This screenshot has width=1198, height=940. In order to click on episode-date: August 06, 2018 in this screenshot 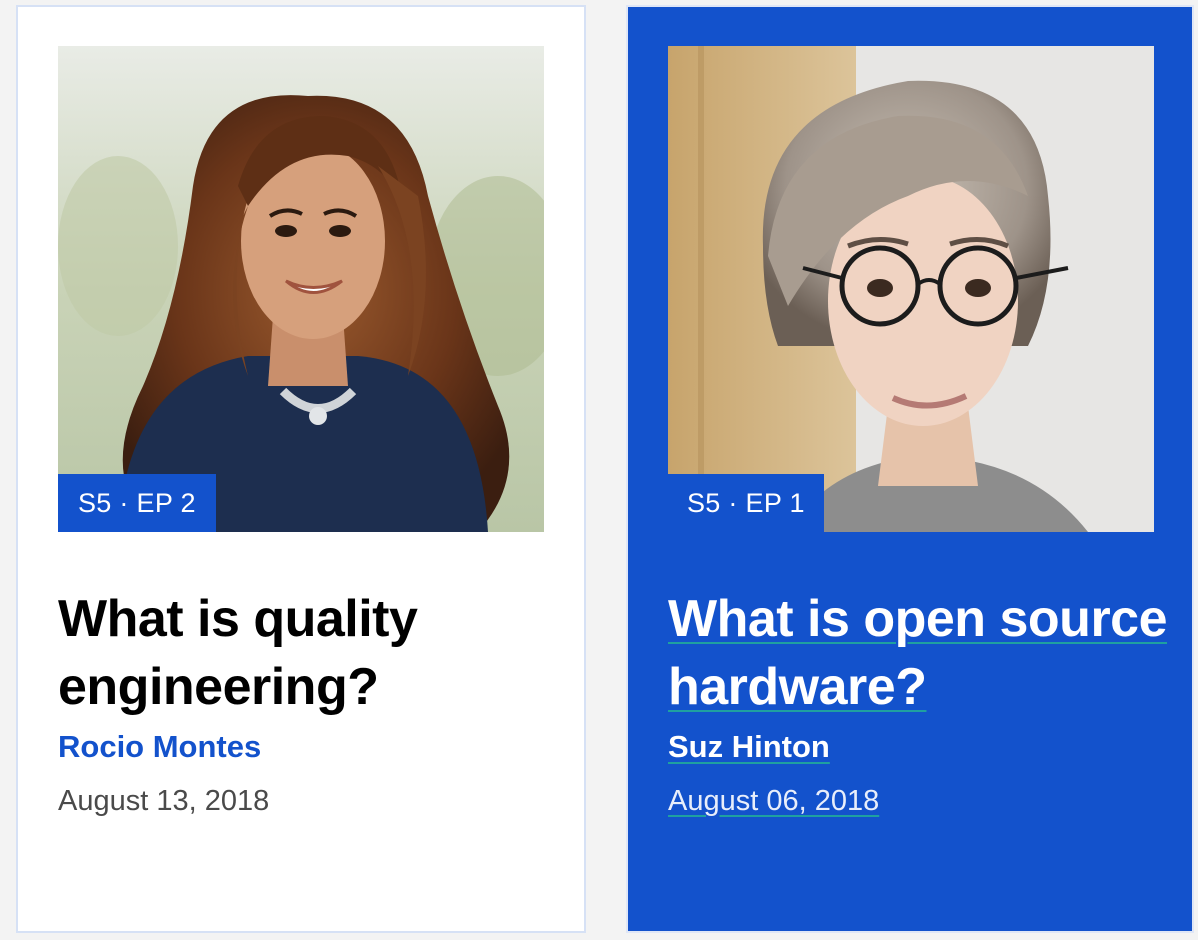, I will do `click(774, 801)`.